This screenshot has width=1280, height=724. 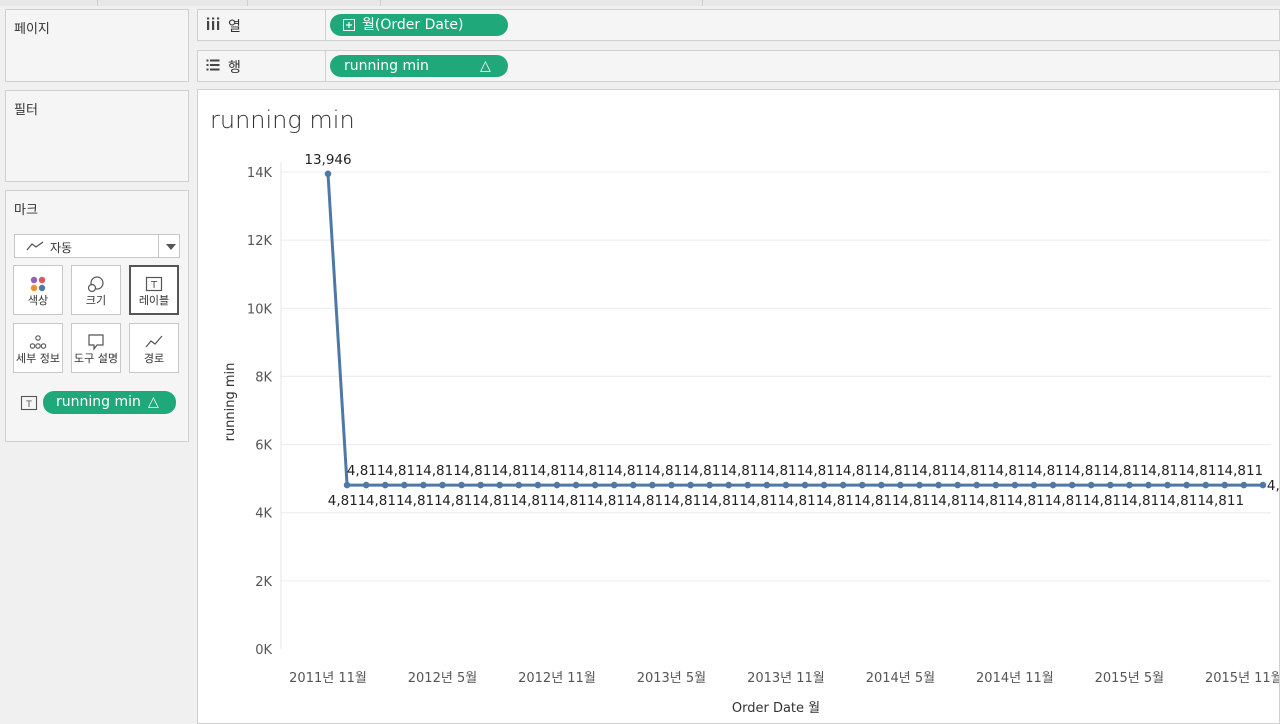 What do you see at coordinates (38, 342) in the screenshot?
I see `detail-dots-icon` at bounding box center [38, 342].